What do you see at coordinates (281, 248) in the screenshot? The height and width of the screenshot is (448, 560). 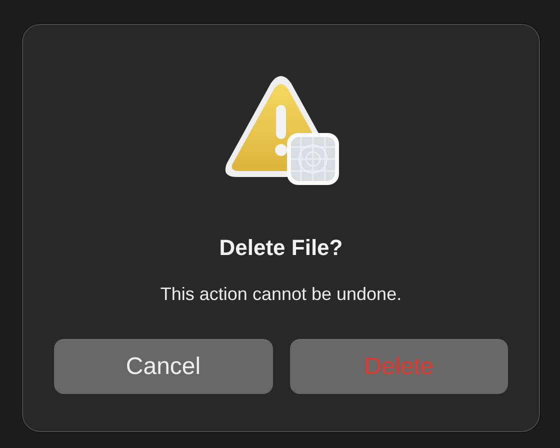 I see `dialog-title: Delete File?` at bounding box center [281, 248].